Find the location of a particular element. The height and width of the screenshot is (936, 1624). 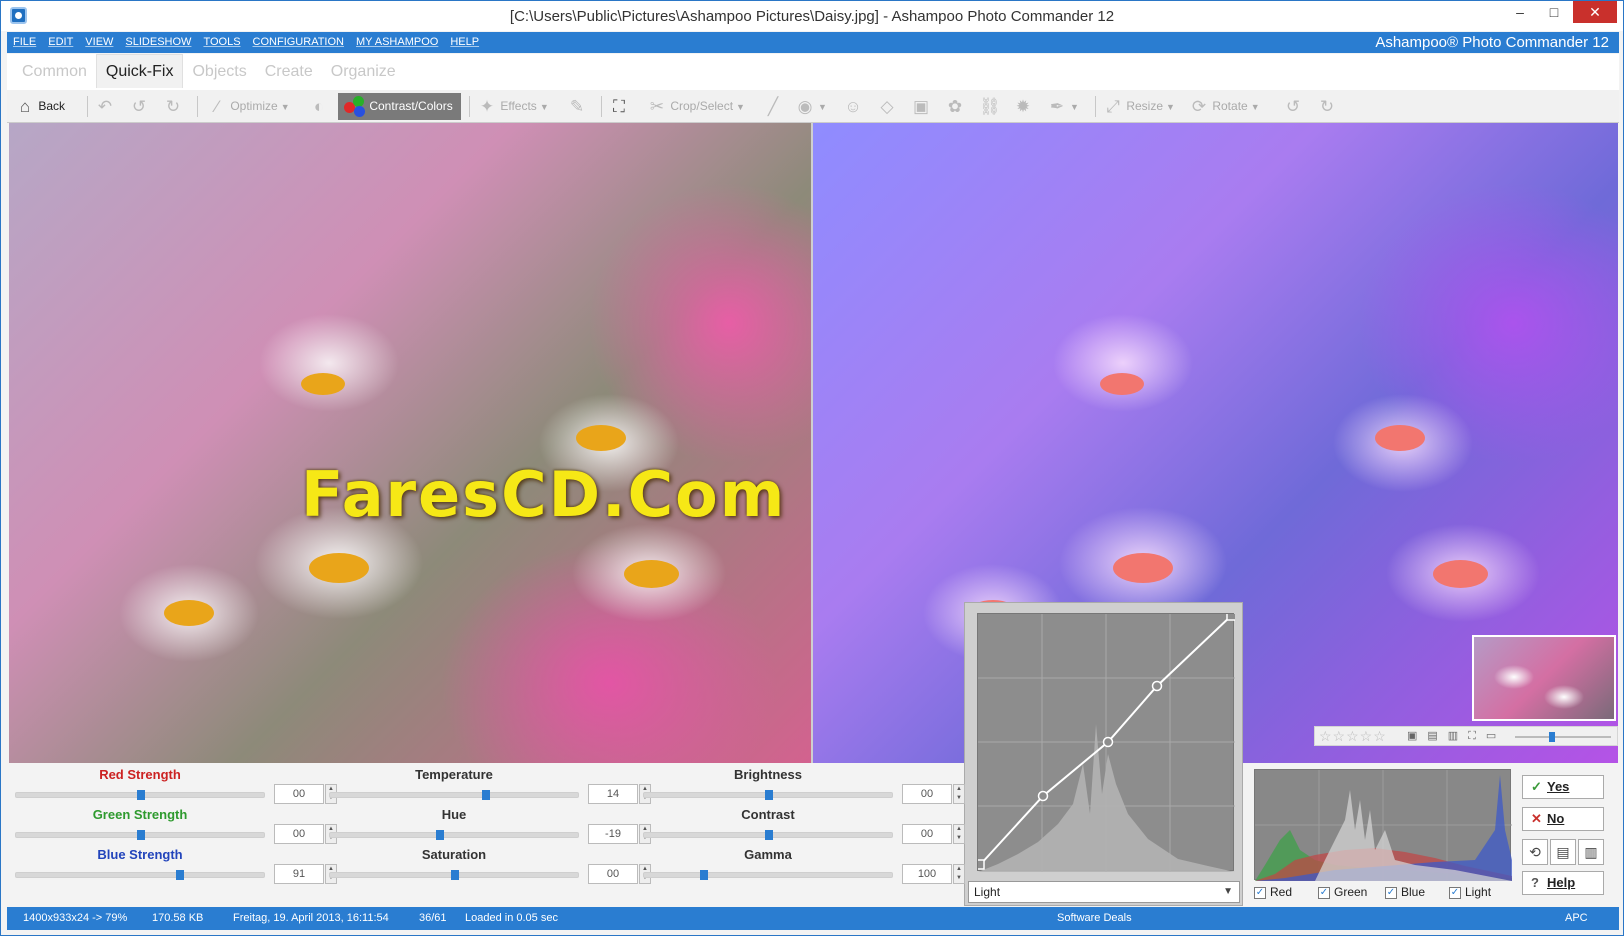

tab-quick-fix: Quick-Fix is located at coordinates (139, 71).